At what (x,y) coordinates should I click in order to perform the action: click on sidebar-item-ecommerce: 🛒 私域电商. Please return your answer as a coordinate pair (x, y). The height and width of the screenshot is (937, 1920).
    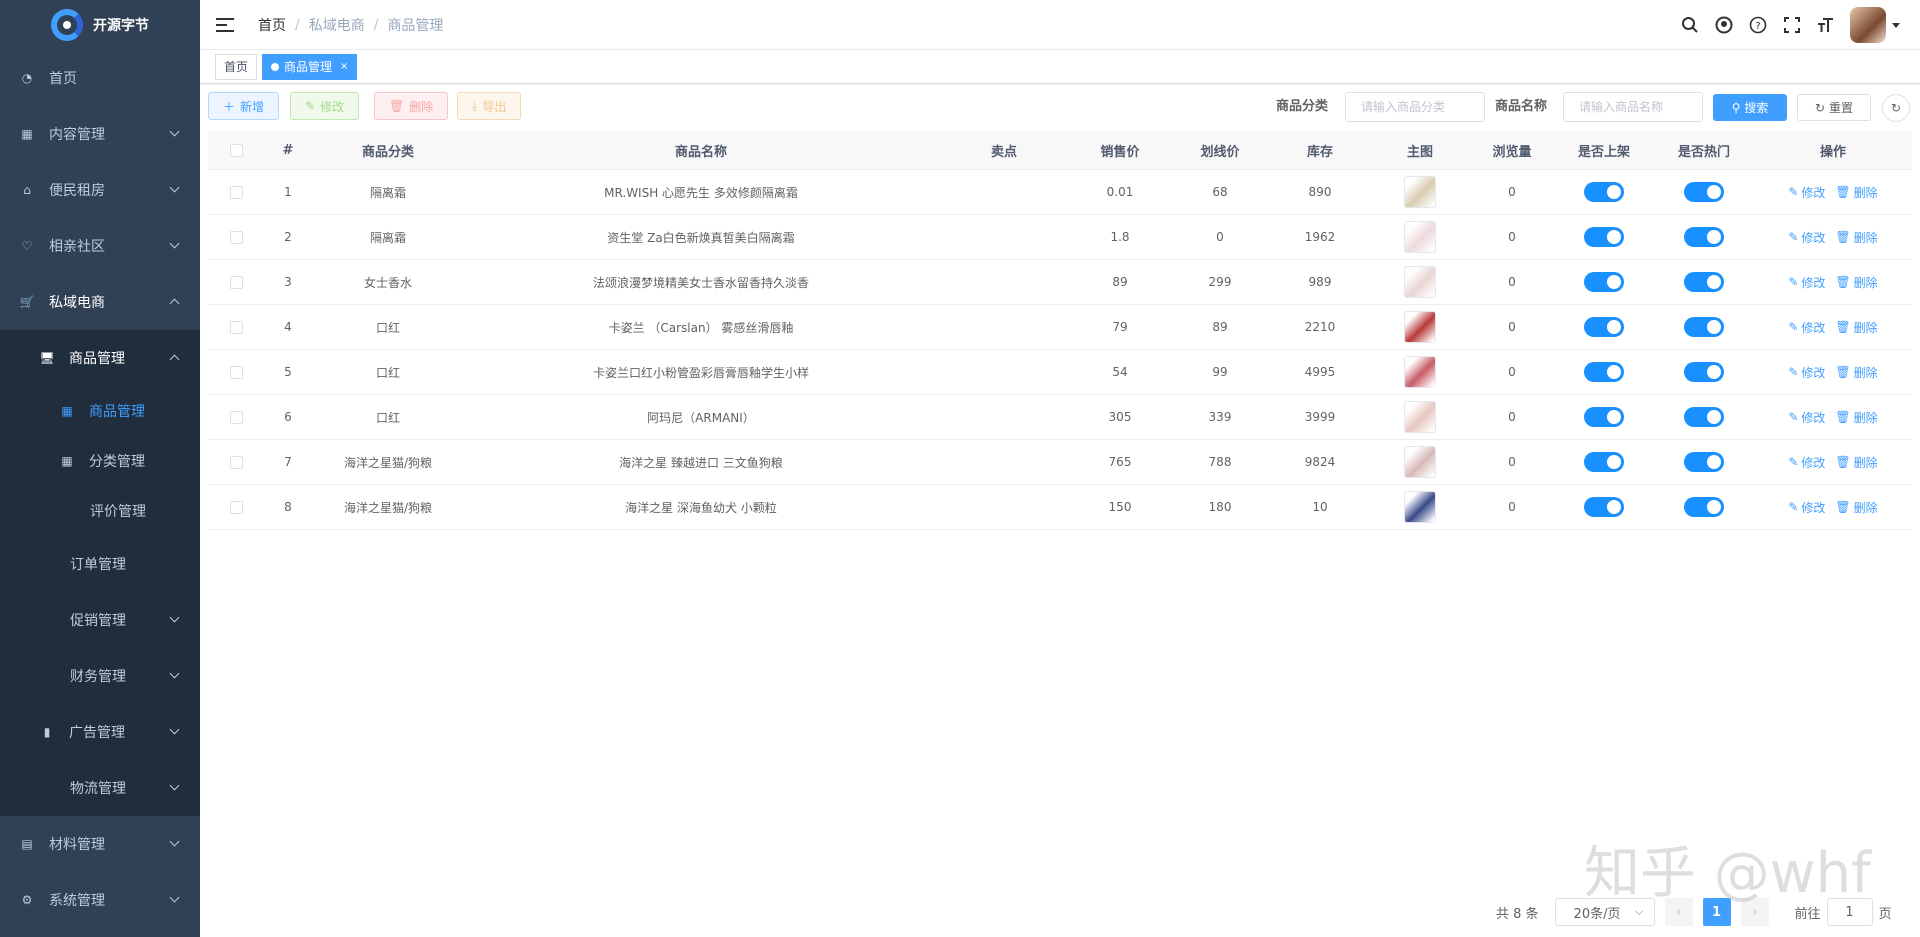
    Looking at the image, I should click on (100, 302).